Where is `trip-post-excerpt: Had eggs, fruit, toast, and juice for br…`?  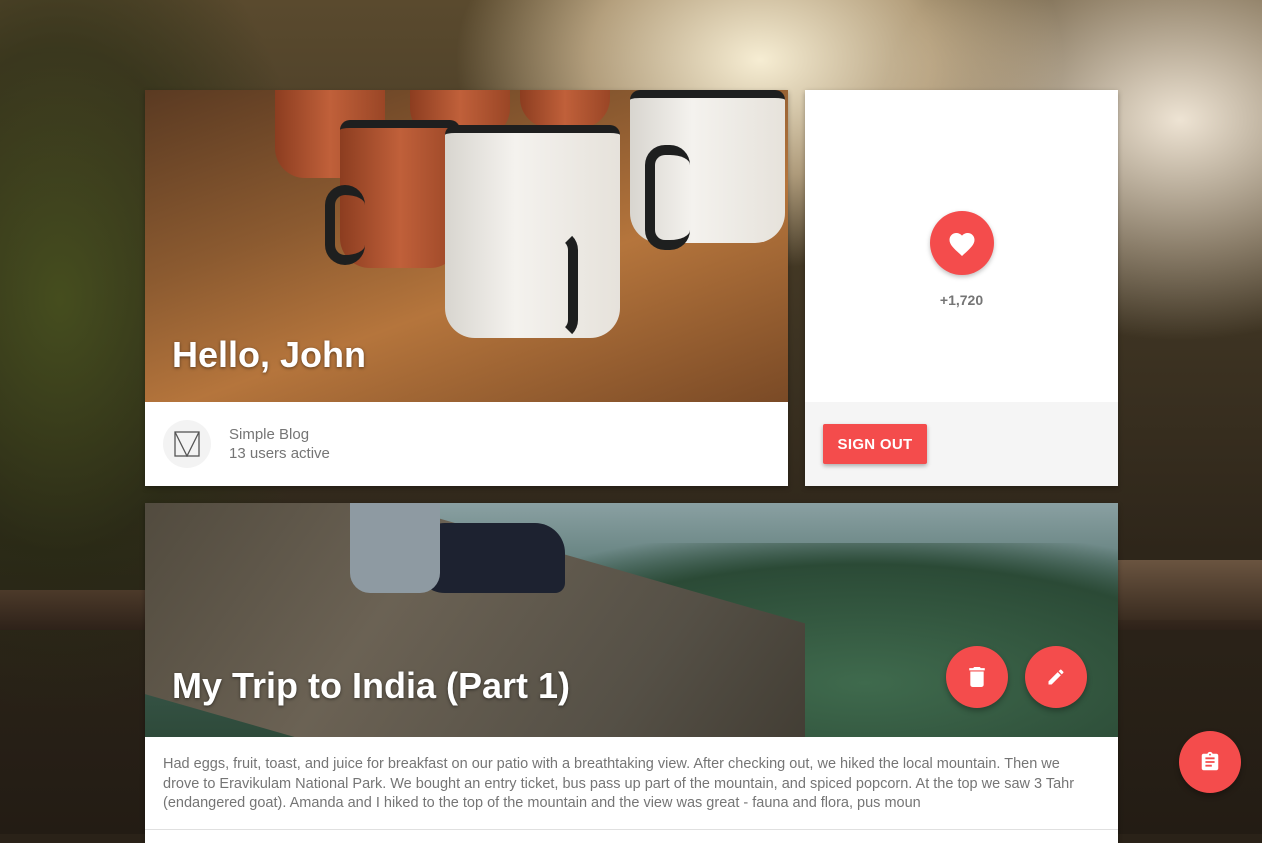 trip-post-excerpt: Had eggs, fruit, toast, and juice for br… is located at coordinates (619, 783).